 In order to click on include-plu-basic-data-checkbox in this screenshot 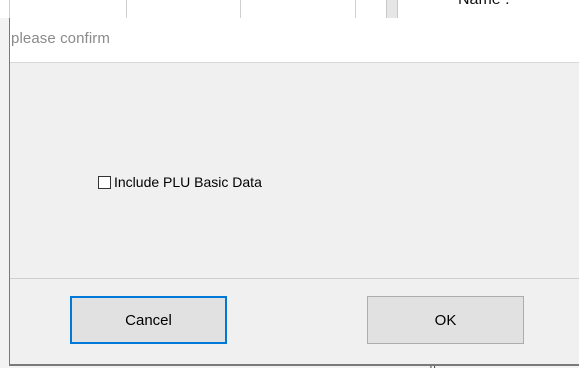, I will do `click(104, 182)`.